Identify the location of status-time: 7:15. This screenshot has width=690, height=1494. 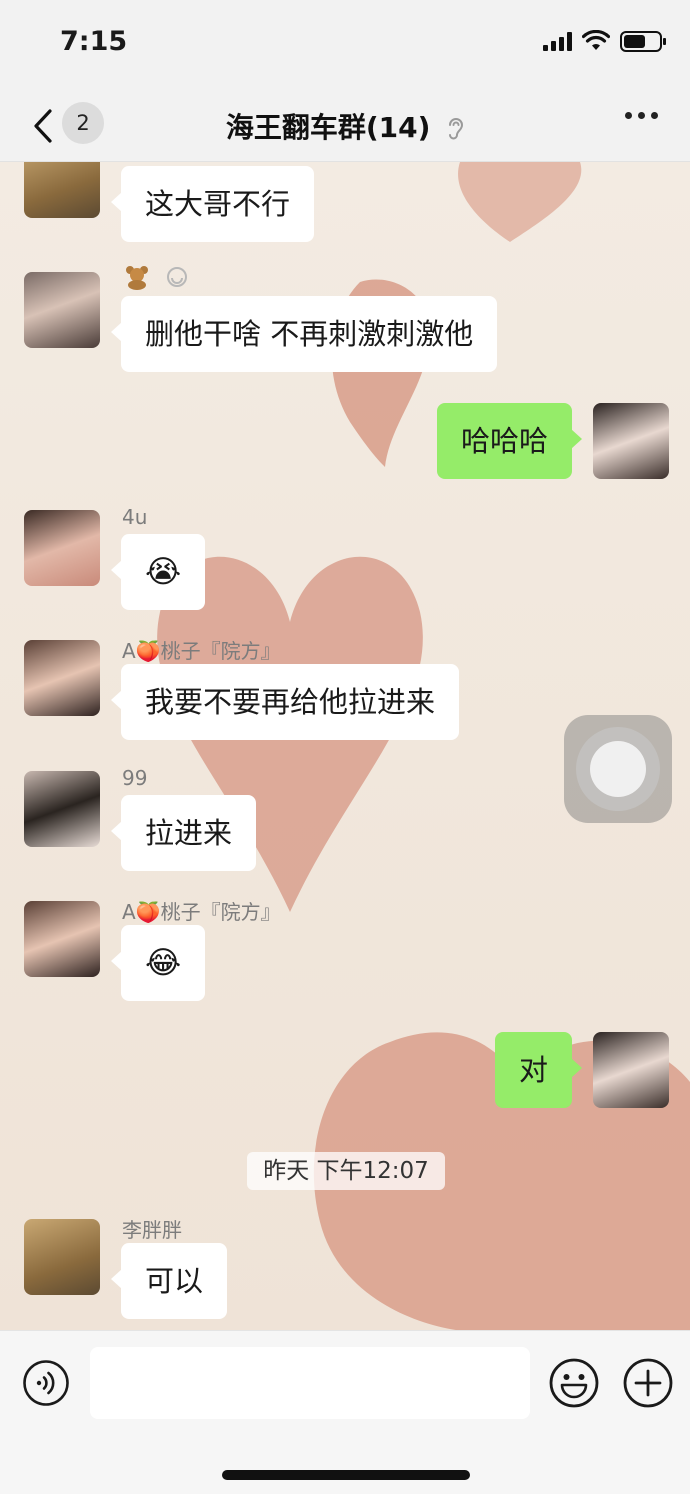
(94, 41).